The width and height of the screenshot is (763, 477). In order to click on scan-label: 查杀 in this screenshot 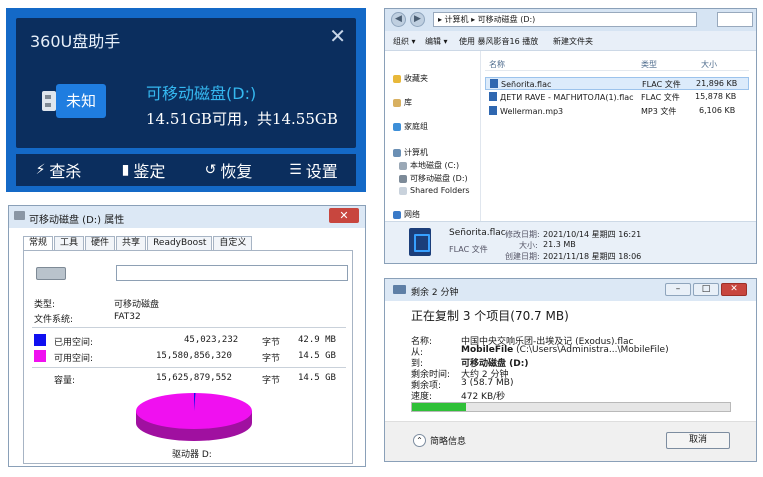, I will do `click(65, 171)`.